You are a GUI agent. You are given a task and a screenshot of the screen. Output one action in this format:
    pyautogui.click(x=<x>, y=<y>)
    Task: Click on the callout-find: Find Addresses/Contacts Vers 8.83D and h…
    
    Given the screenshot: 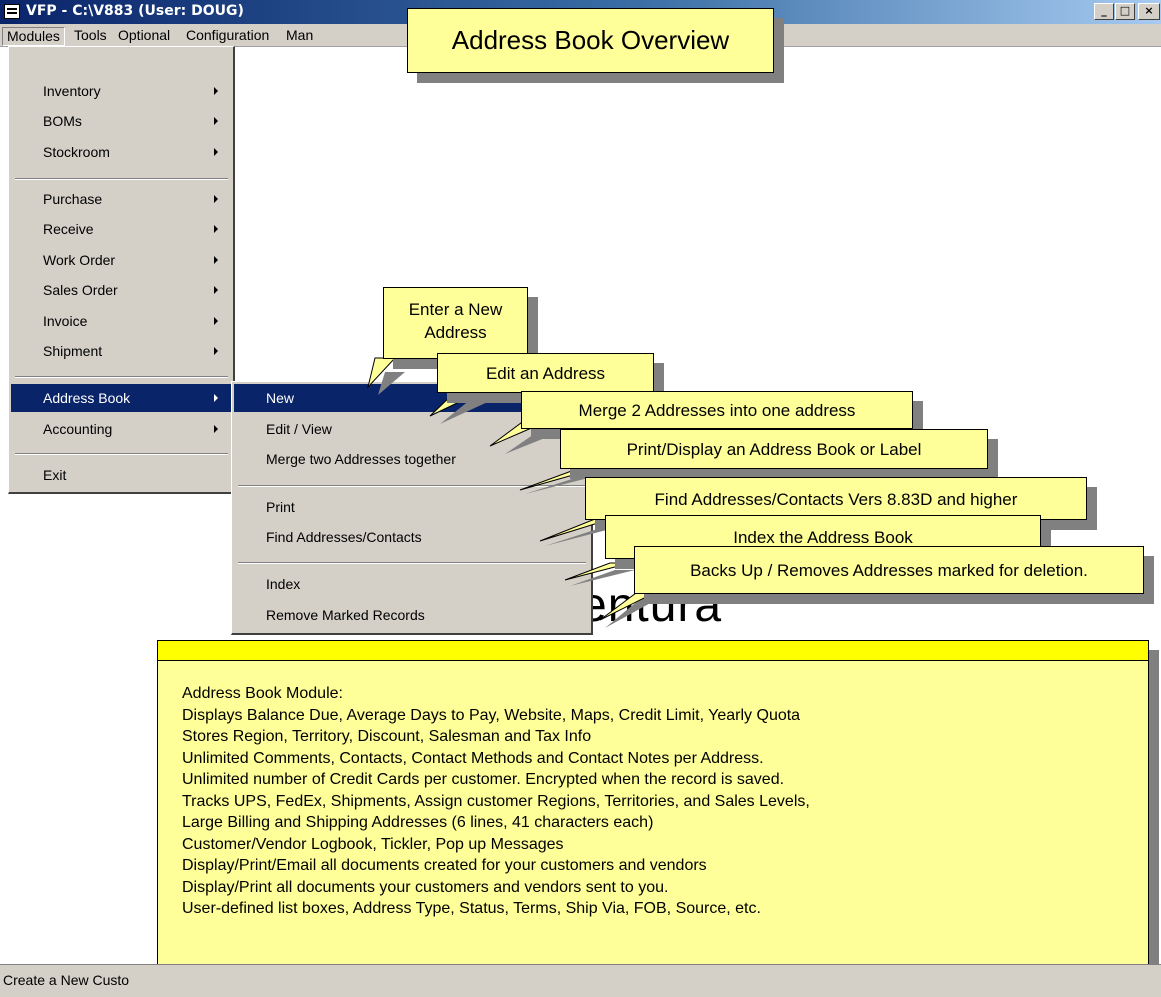 What is the action you would take?
    pyautogui.click(x=836, y=498)
    